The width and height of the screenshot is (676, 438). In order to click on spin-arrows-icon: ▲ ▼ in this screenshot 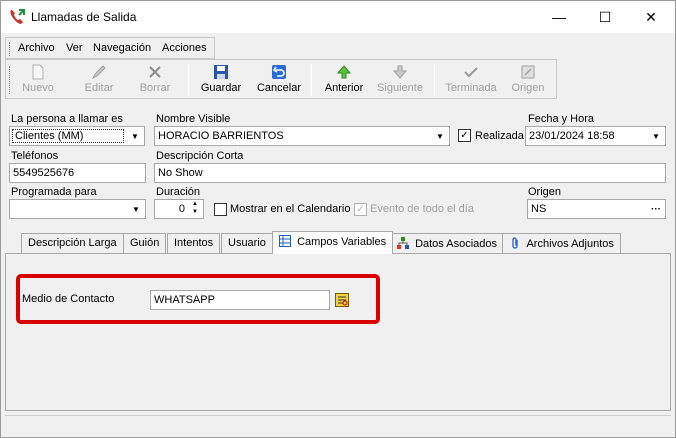, I will do `click(195, 209)`.